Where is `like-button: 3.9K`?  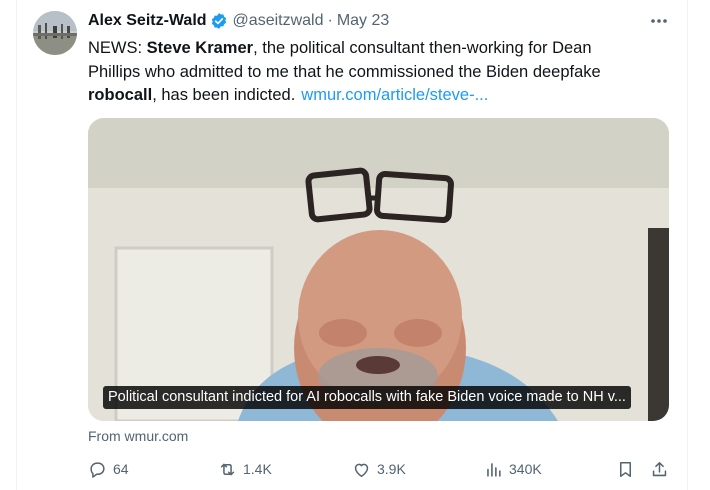
like-button: 3.9K is located at coordinates (379, 469).